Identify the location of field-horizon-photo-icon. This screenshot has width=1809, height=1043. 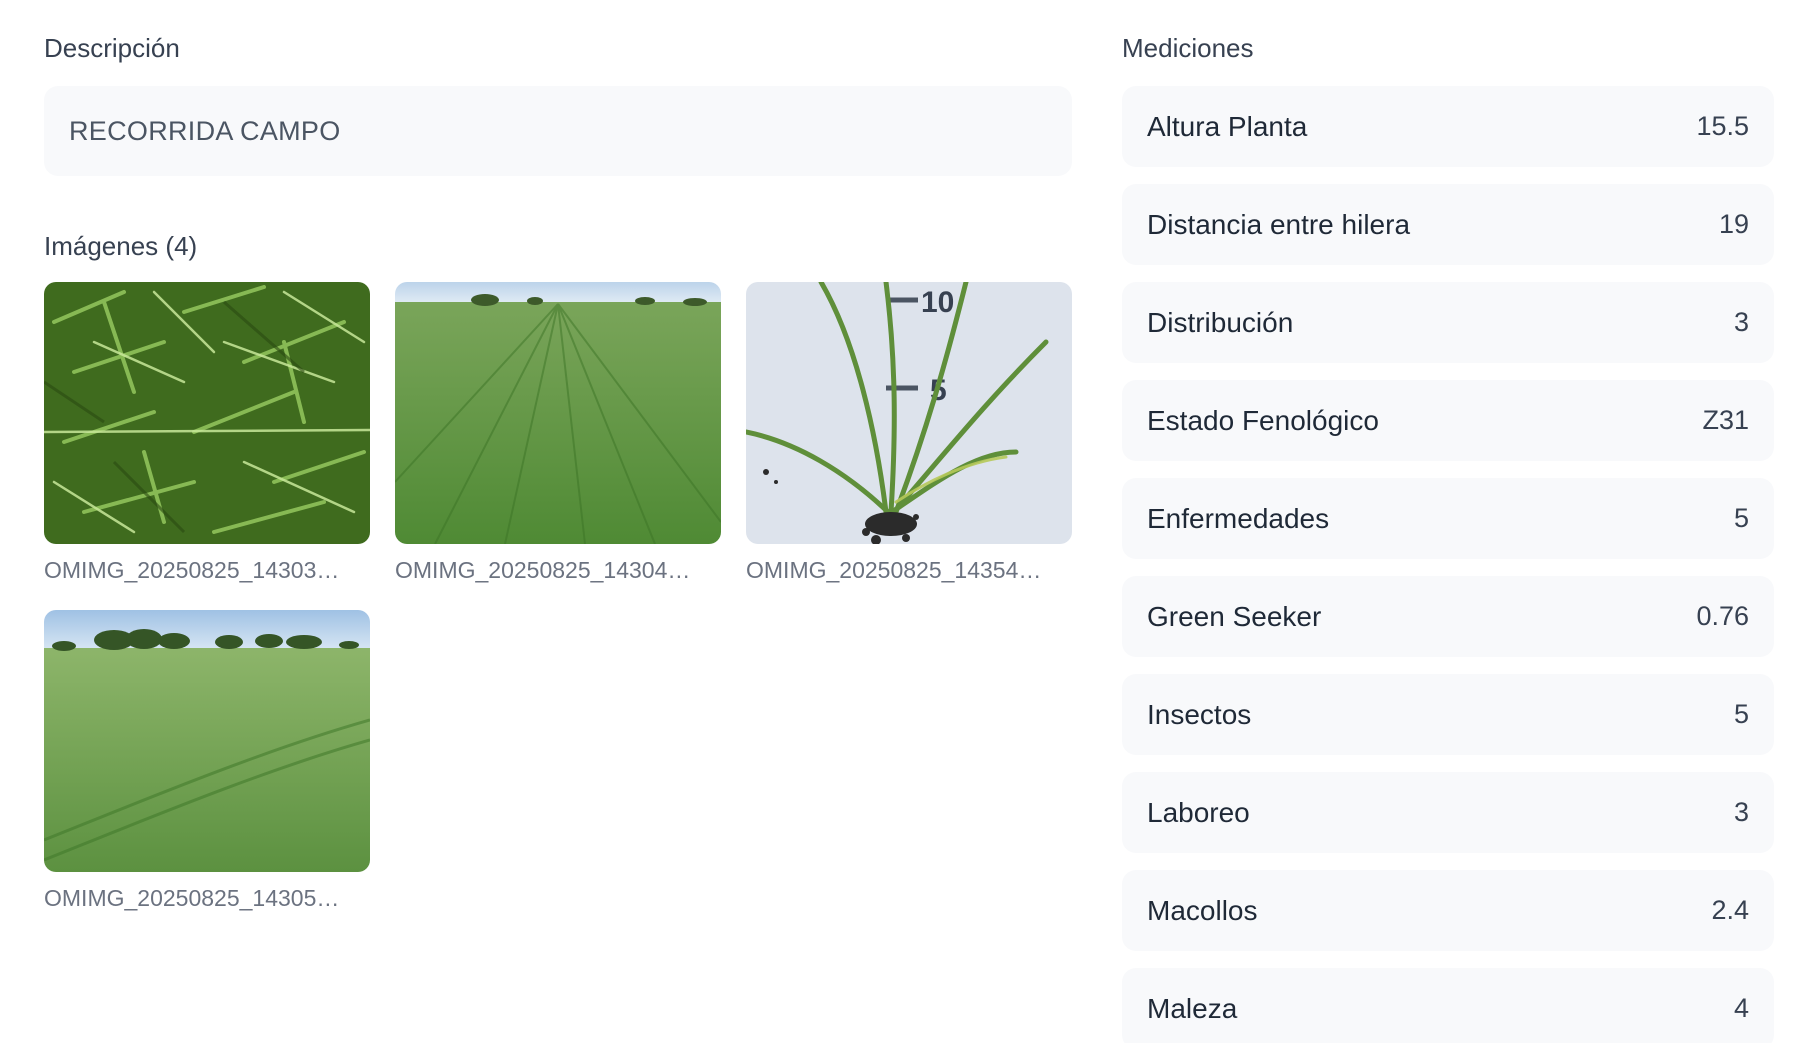
(558, 413).